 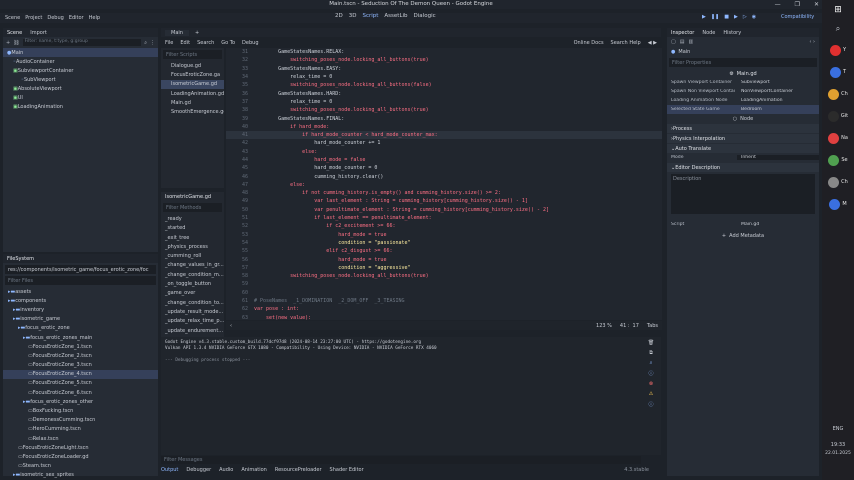 I want to click on tab-debugger: Debugger, so click(x=198, y=470).